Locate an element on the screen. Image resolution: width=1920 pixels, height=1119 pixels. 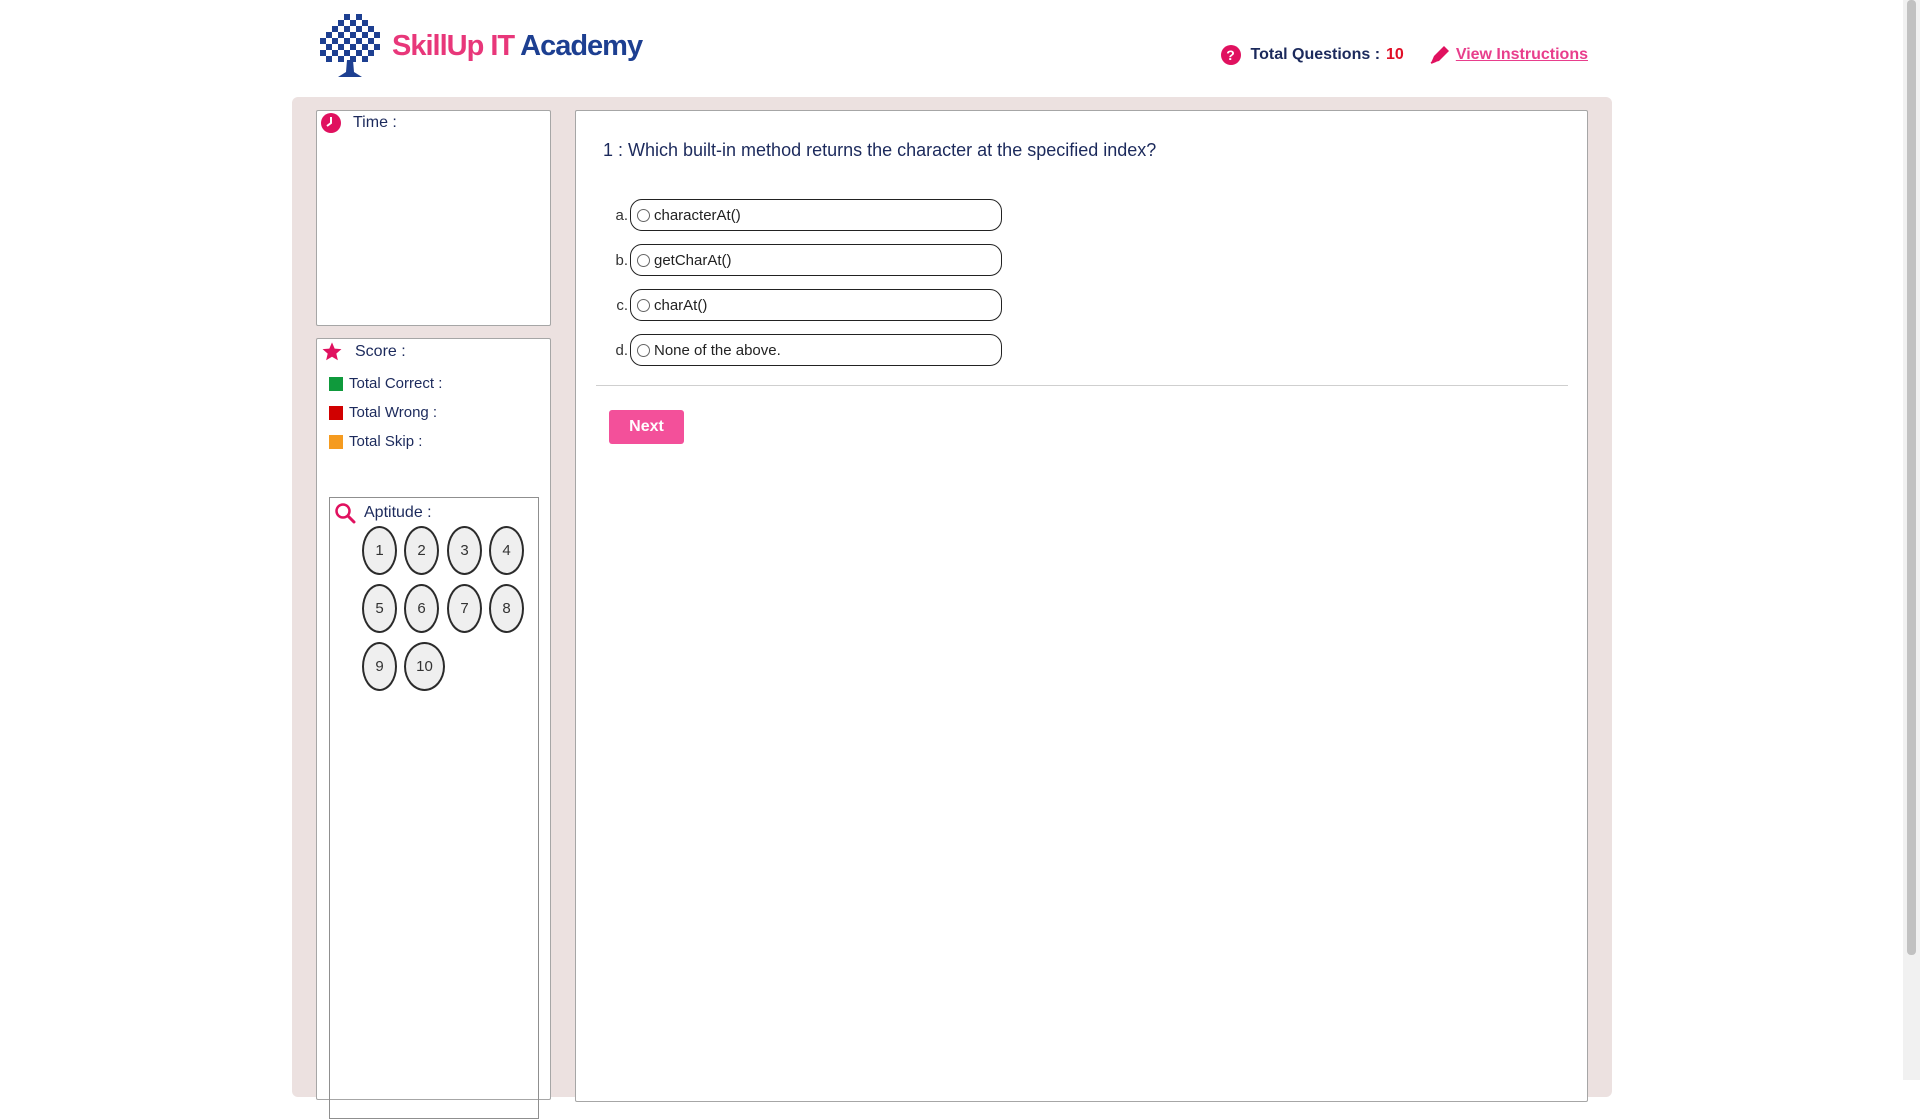
clock-icon is located at coordinates (331, 123).